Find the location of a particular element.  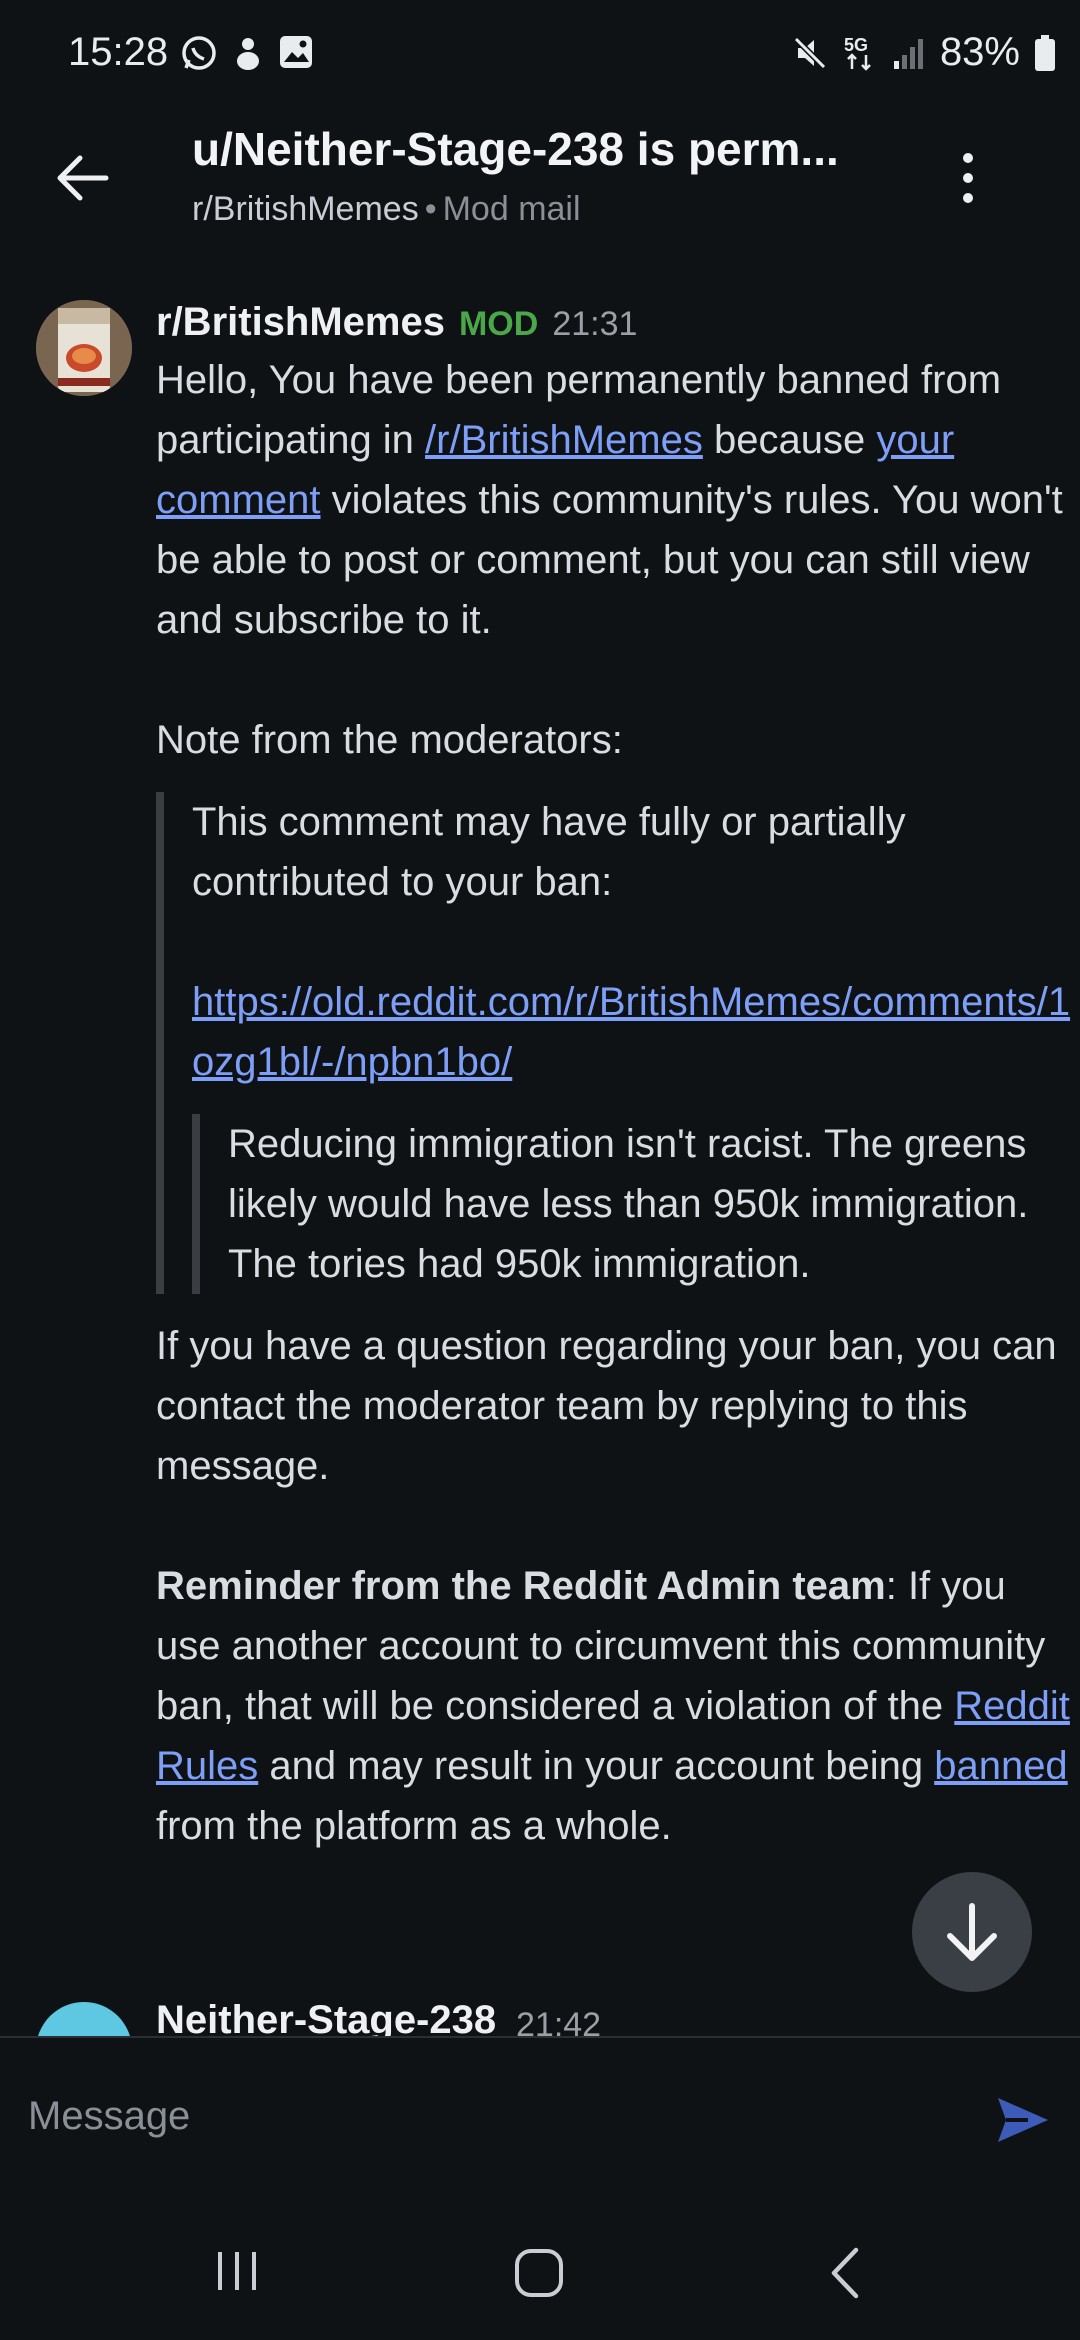

reminder-text-middle: and may result in your account being is located at coordinates (596, 1766).